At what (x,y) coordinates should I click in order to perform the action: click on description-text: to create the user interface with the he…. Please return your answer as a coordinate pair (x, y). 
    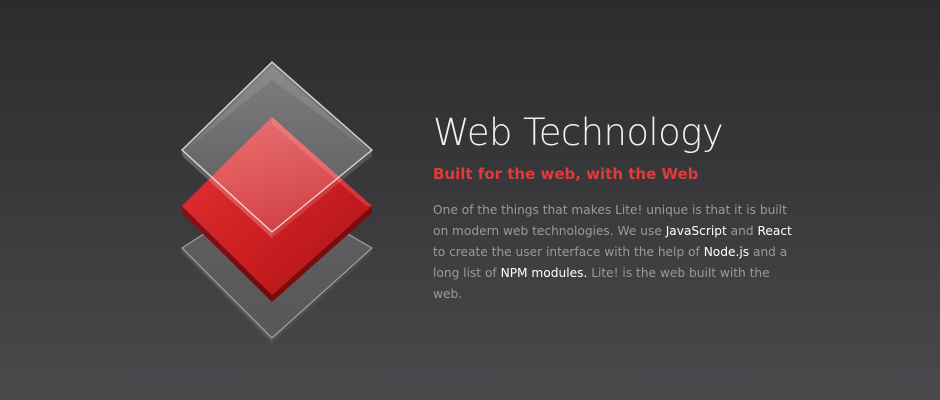
    Looking at the image, I should click on (568, 252).